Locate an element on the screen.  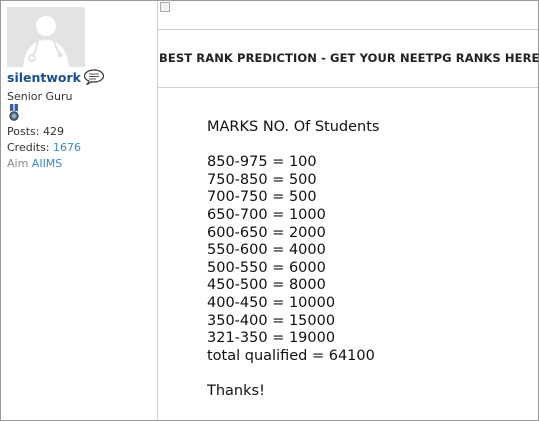
post-header-line: MARKS NO. Of Students is located at coordinates (293, 127).